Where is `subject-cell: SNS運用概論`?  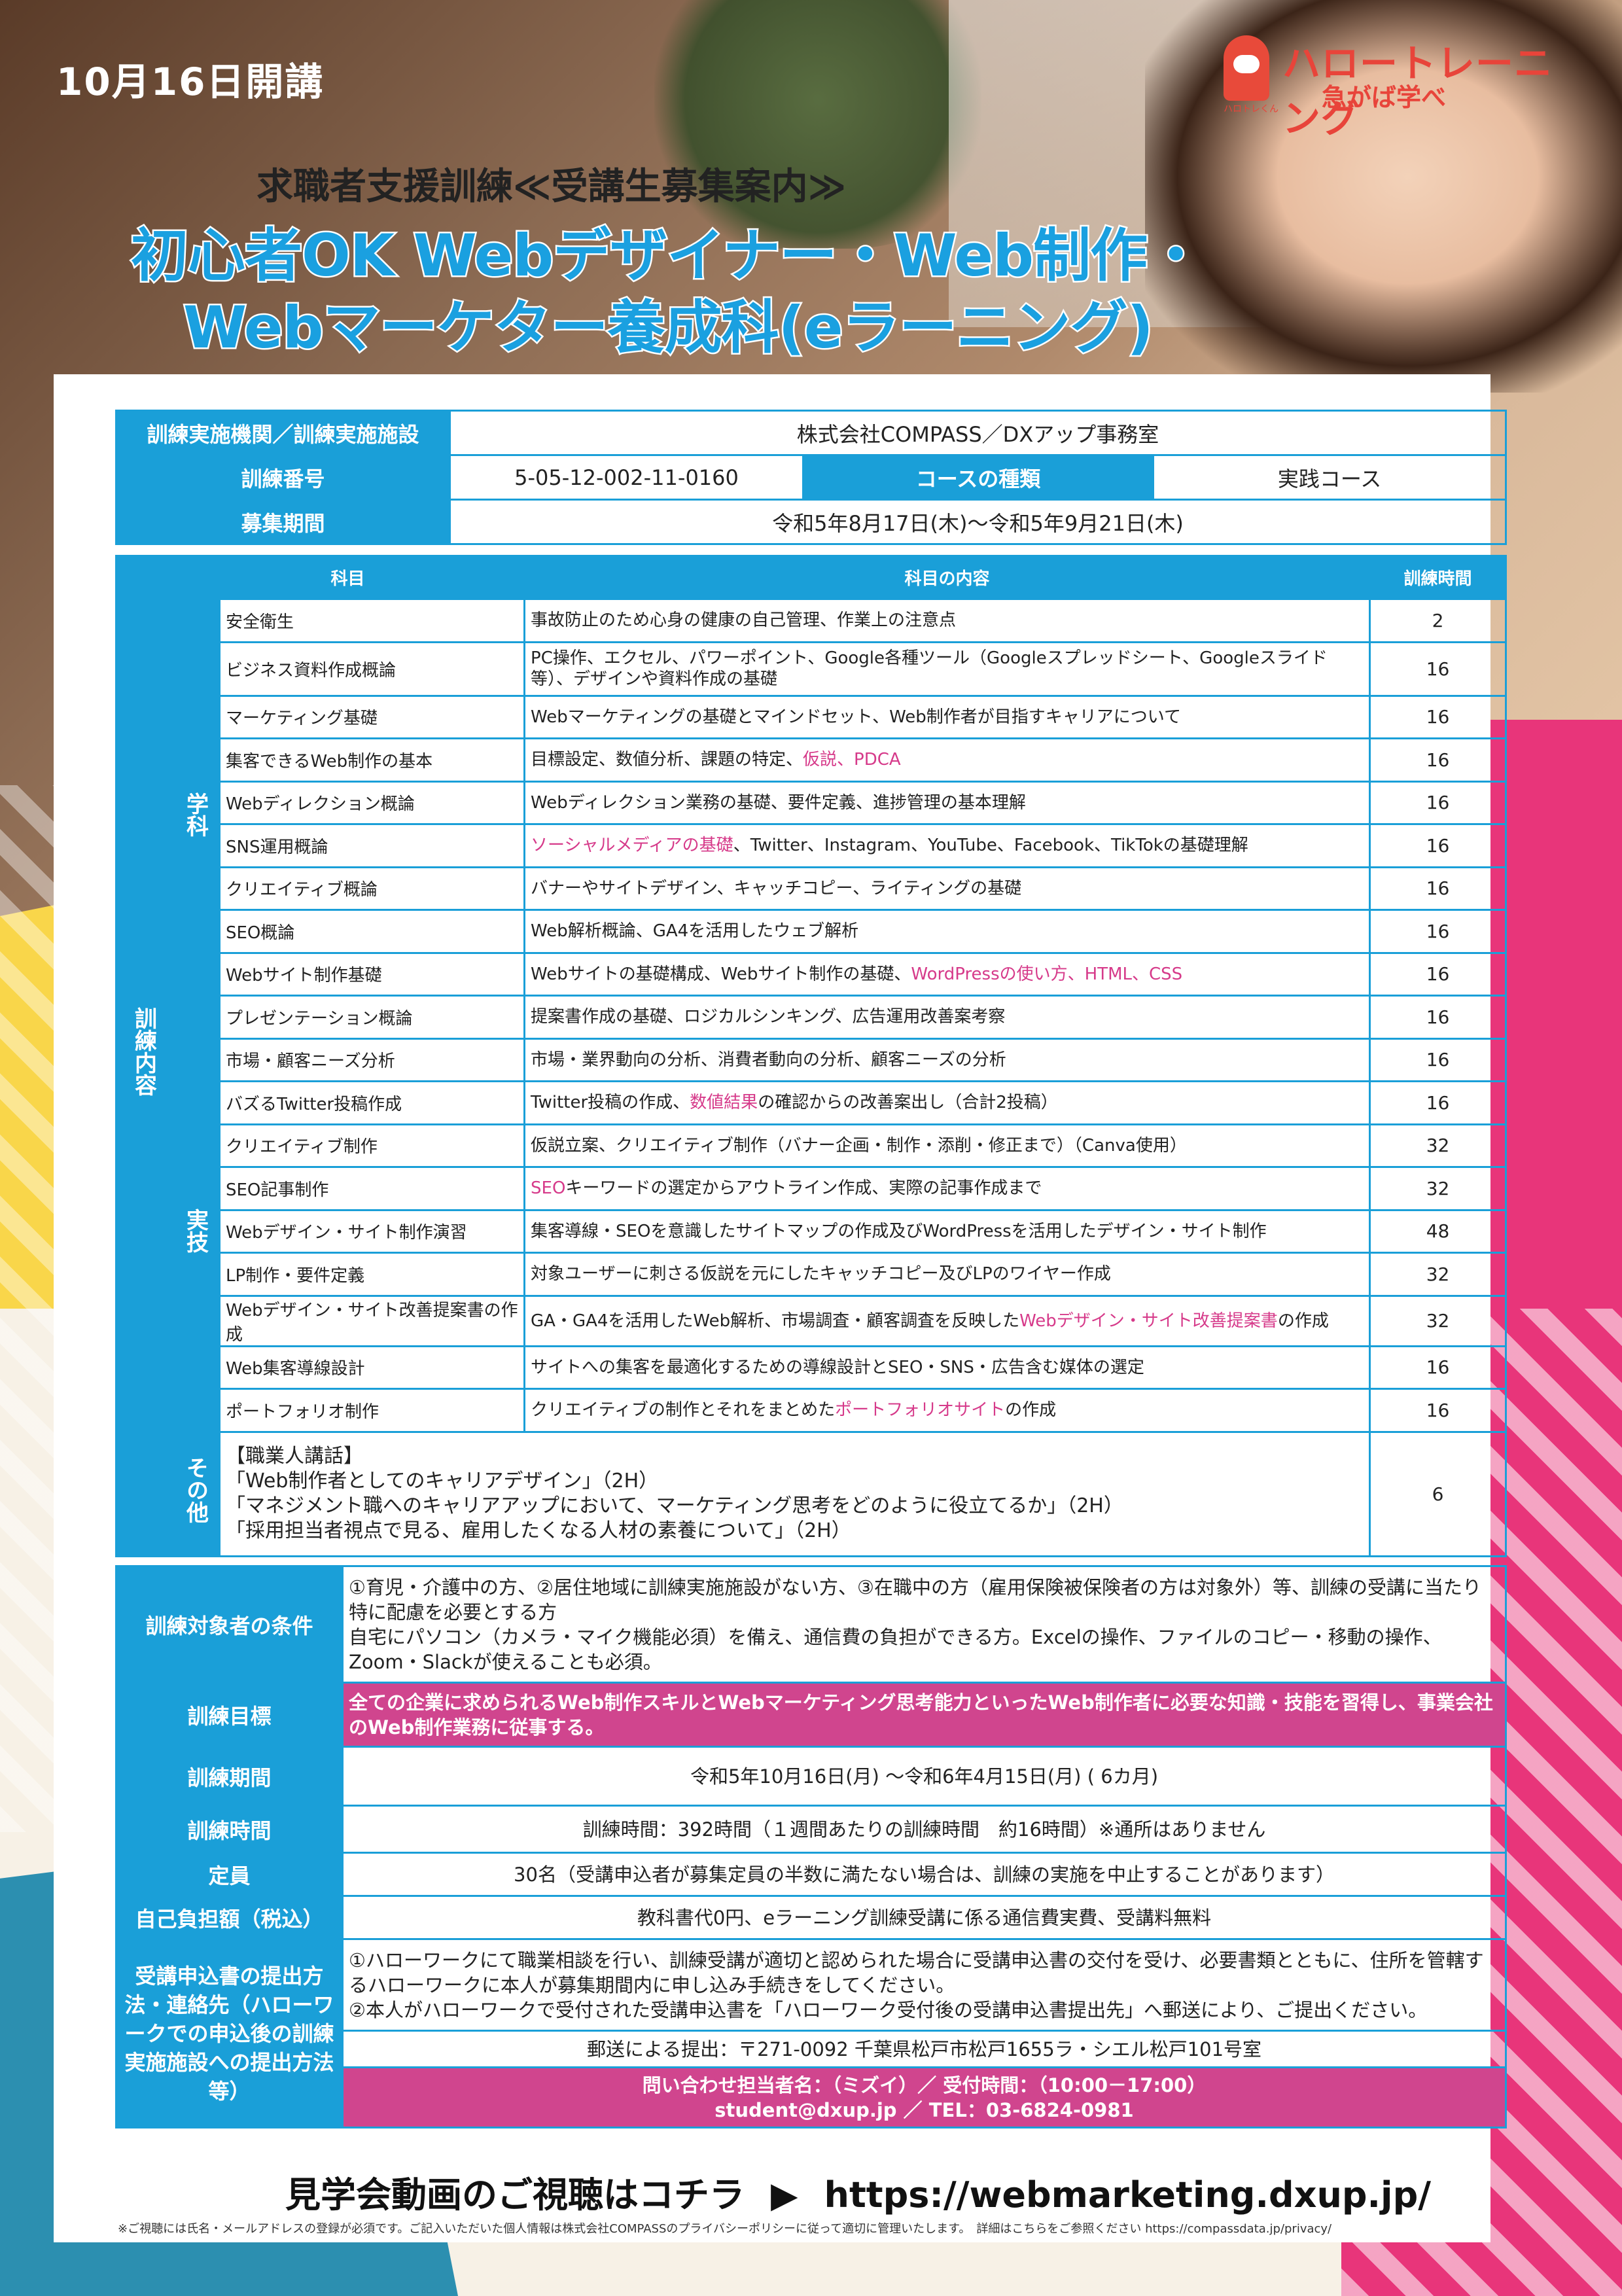 subject-cell: SNS運用概論 is located at coordinates (372, 845).